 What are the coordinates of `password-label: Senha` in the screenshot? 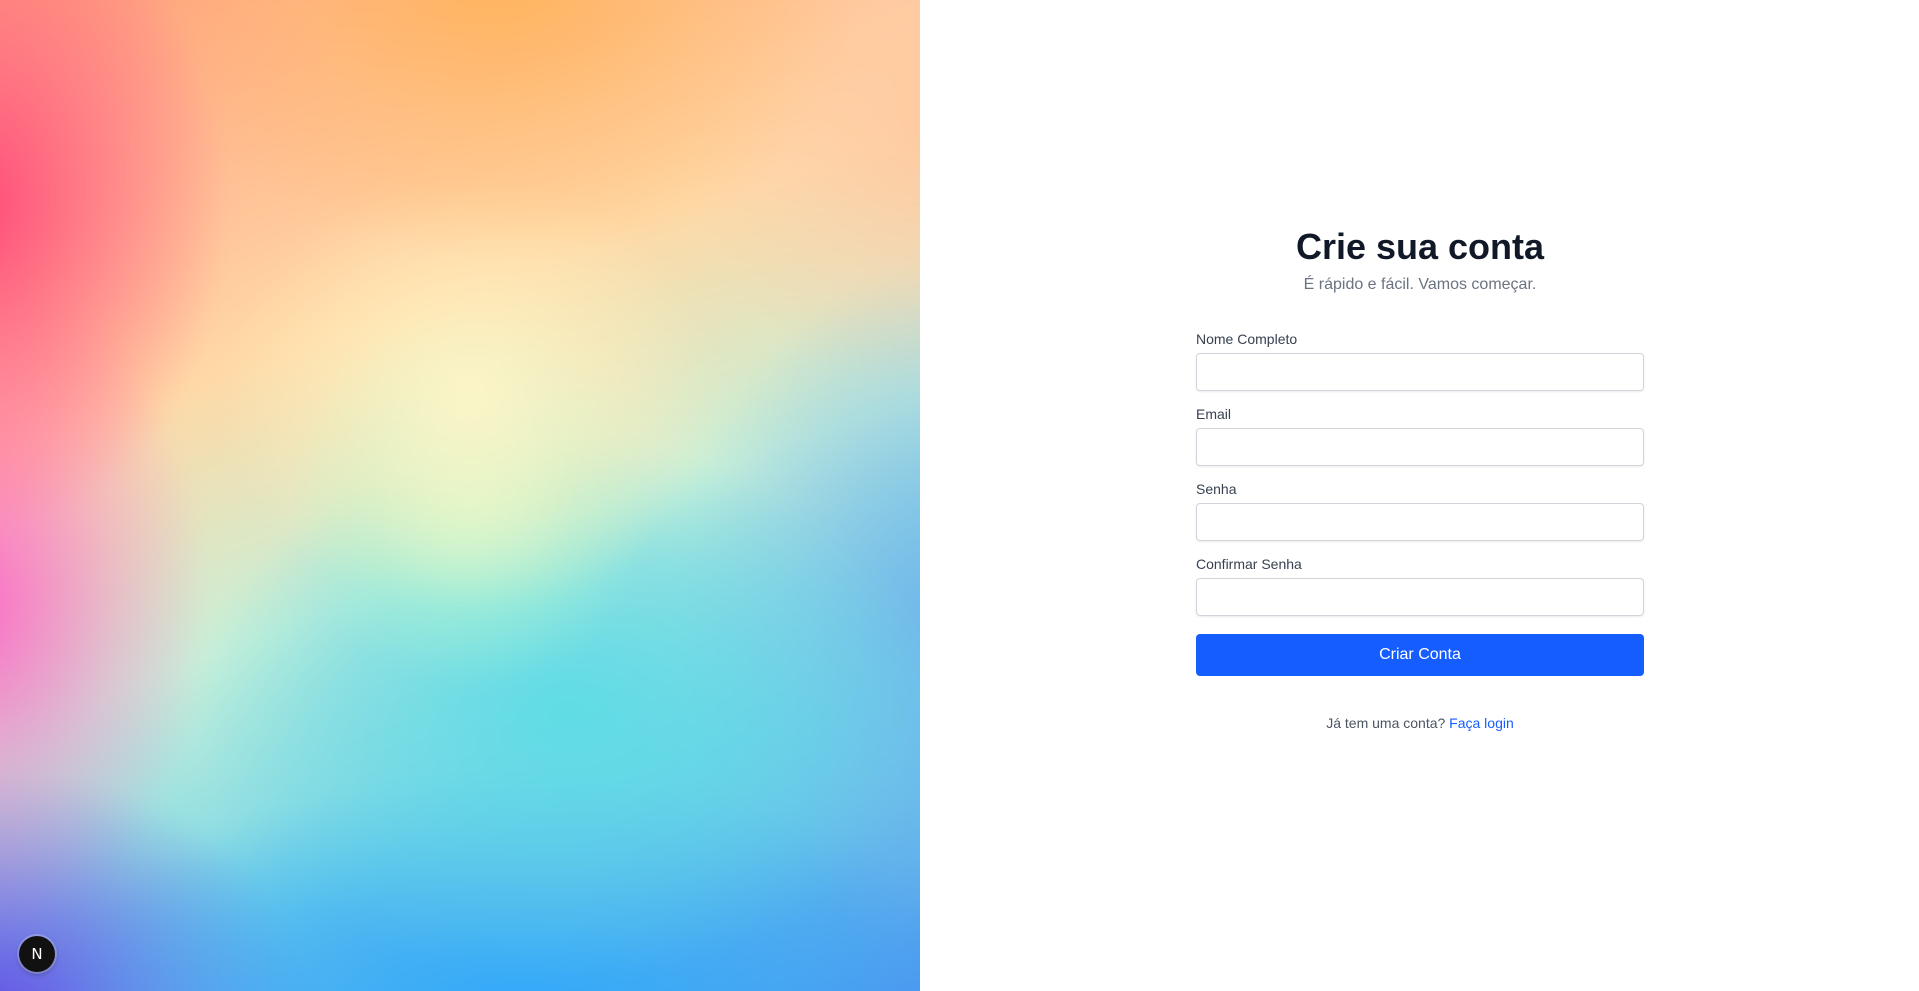 It's located at (1216, 489).